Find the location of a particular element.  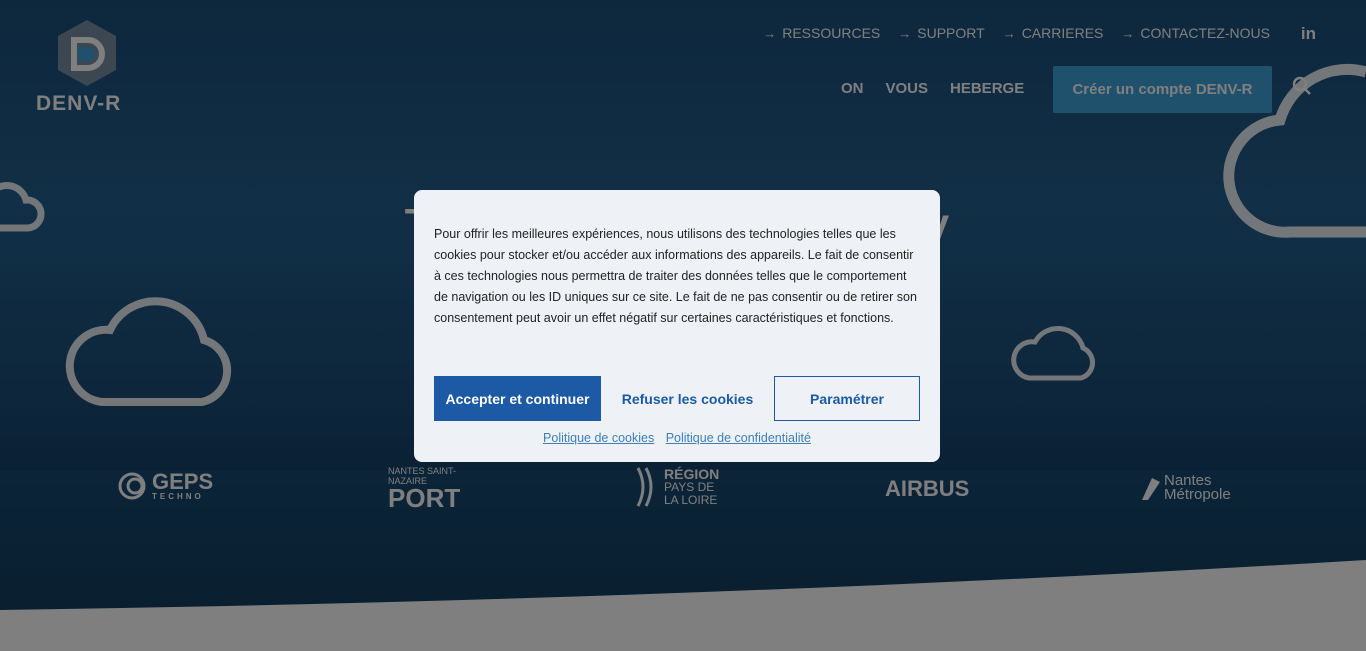

refuse-cookies-button: Refuser les cookies is located at coordinates (688, 398).